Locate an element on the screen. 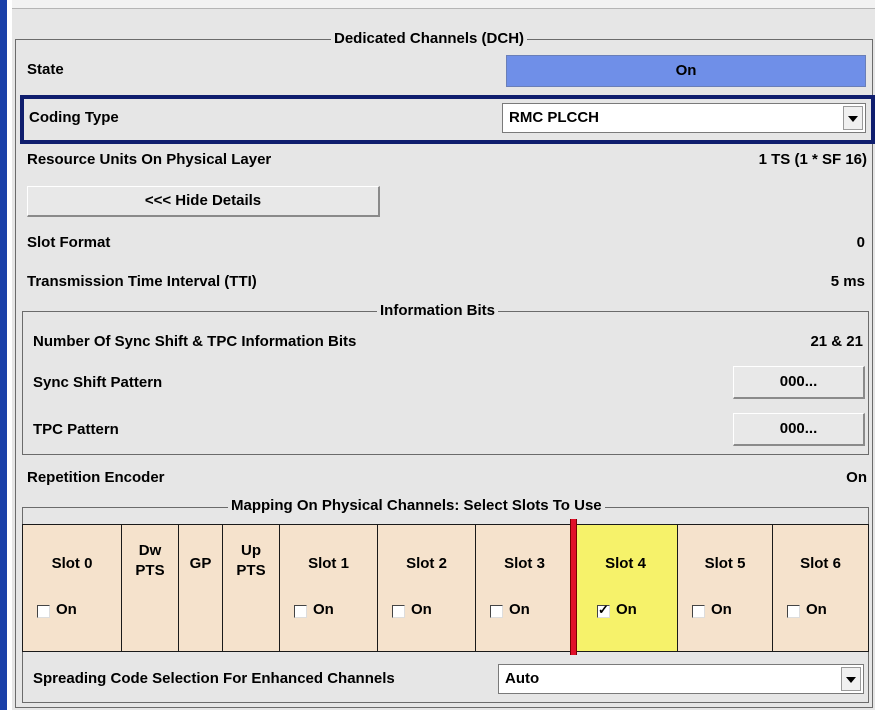 The height and width of the screenshot is (710, 875). repetition-encoder-label: Repetition Encoder is located at coordinates (96, 477).